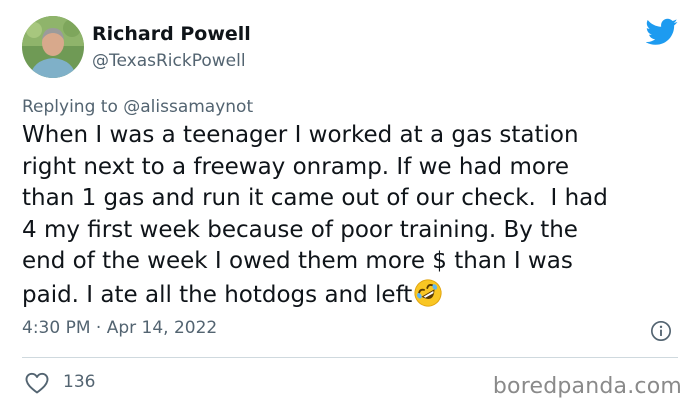 The height and width of the screenshot is (410, 700). Describe the element at coordinates (162, 328) in the screenshot. I see `tweet-date: Apr 14, 2022` at that location.